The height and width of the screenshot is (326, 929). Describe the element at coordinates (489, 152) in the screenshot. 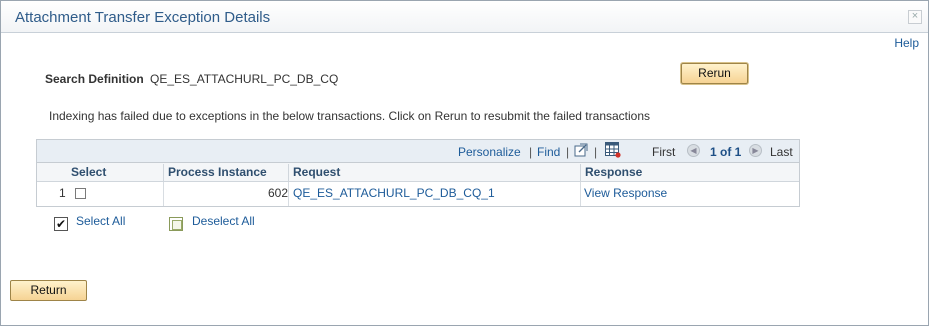

I see `personalize-link: Personalize` at that location.